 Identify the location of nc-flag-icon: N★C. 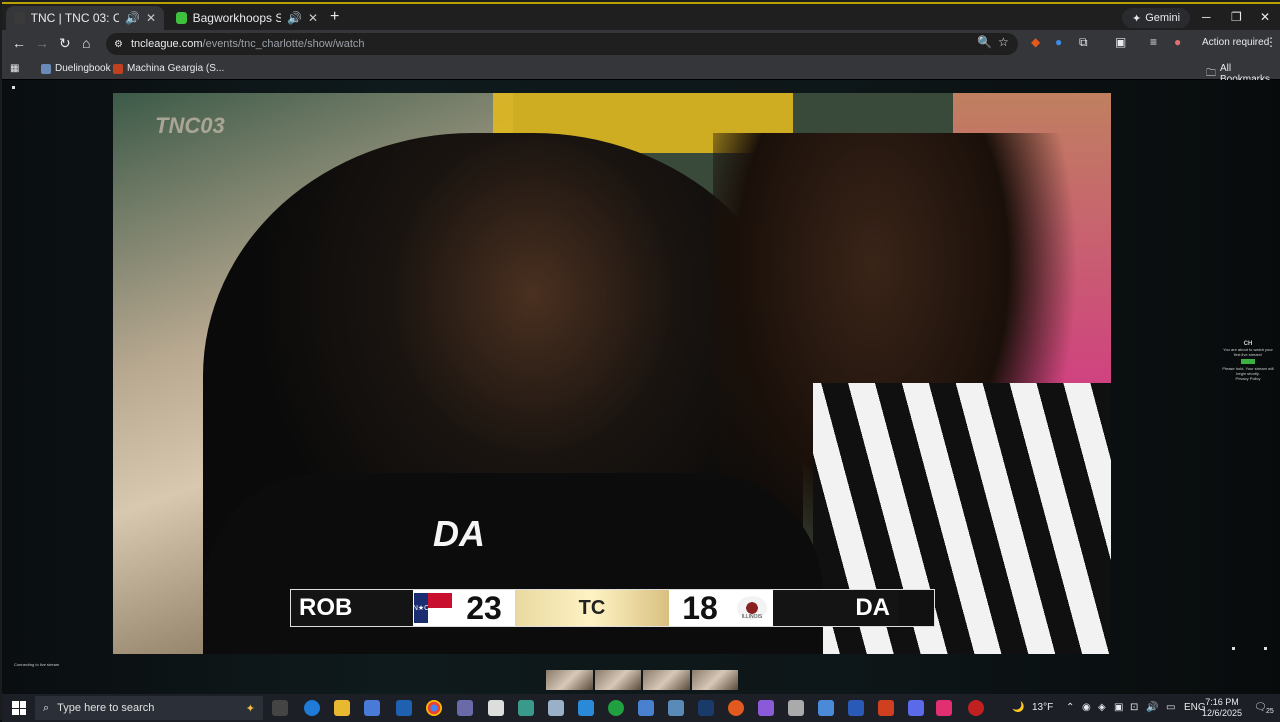
(433, 608).